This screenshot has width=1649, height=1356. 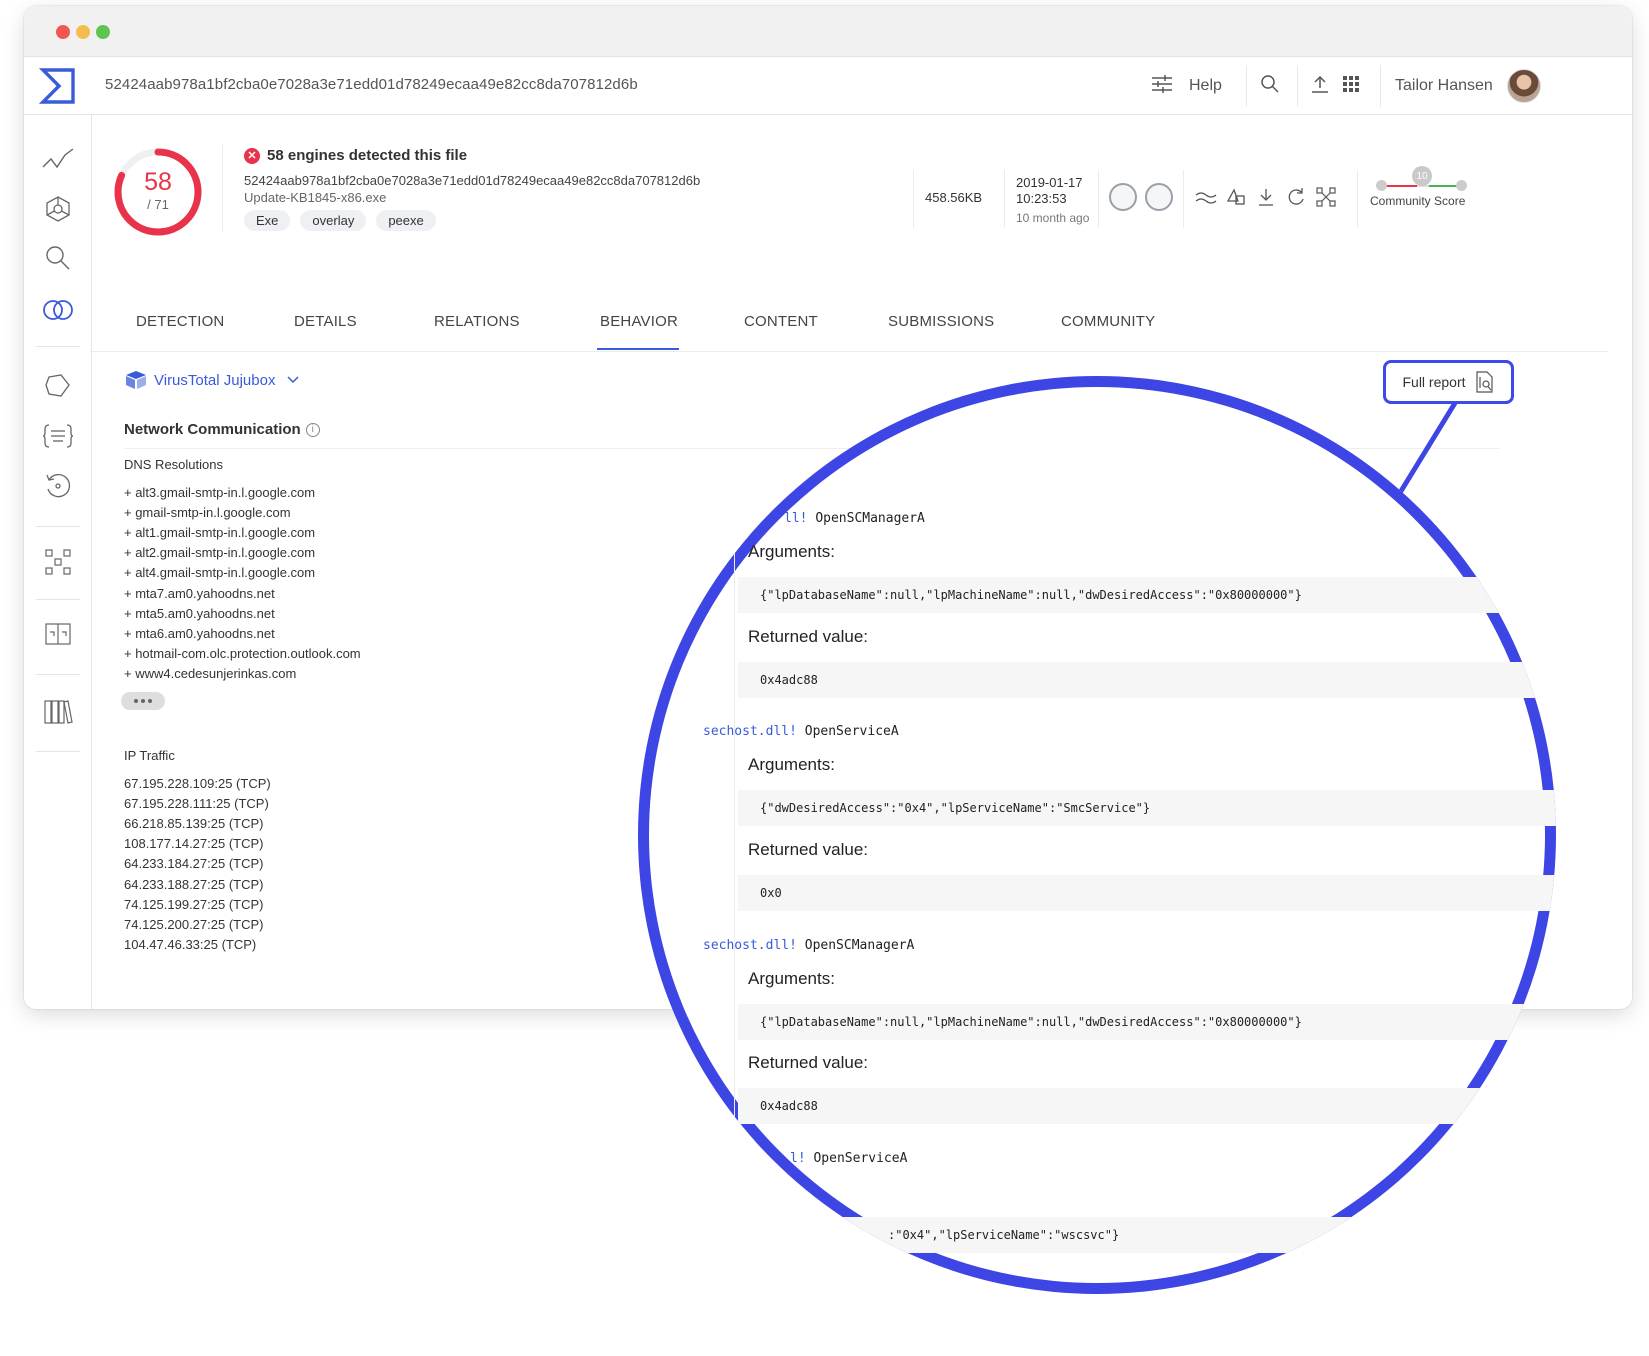 What do you see at coordinates (1296, 197) in the screenshot?
I see `reanalyze-icon` at bounding box center [1296, 197].